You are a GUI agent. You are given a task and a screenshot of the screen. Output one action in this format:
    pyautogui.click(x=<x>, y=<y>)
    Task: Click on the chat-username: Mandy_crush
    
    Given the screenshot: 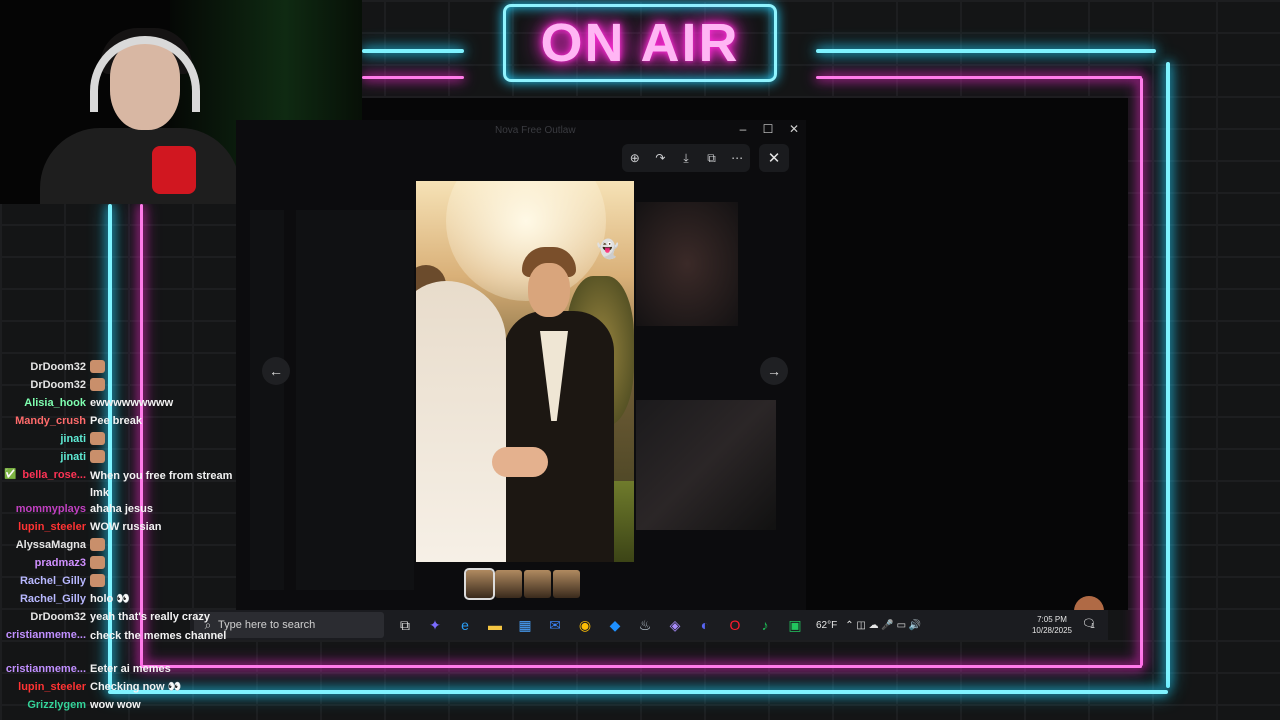 What is the action you would take?
    pyautogui.click(x=45, y=421)
    